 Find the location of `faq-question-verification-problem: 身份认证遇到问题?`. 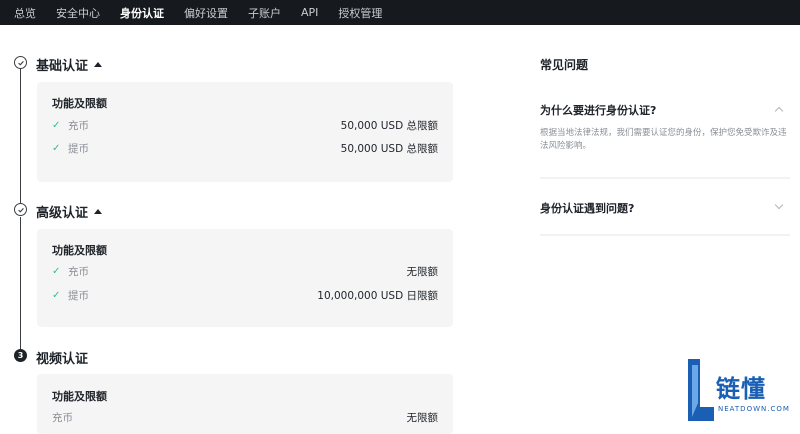

faq-question-verification-problem: 身份认证遇到问题? is located at coordinates (587, 208).